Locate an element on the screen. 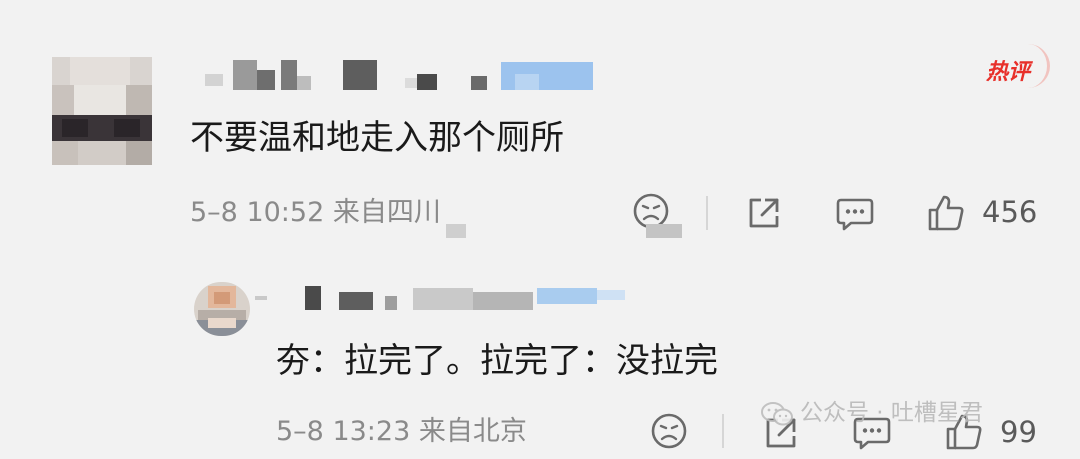 This screenshot has height=459, width=1080. comment-meta: 5–8 10:52 来自四川 is located at coordinates (315, 212).